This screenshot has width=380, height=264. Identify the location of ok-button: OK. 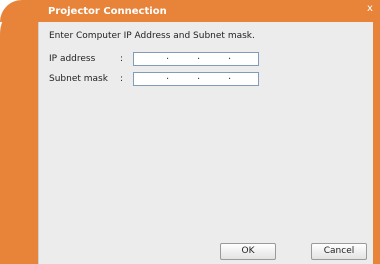
(248, 251).